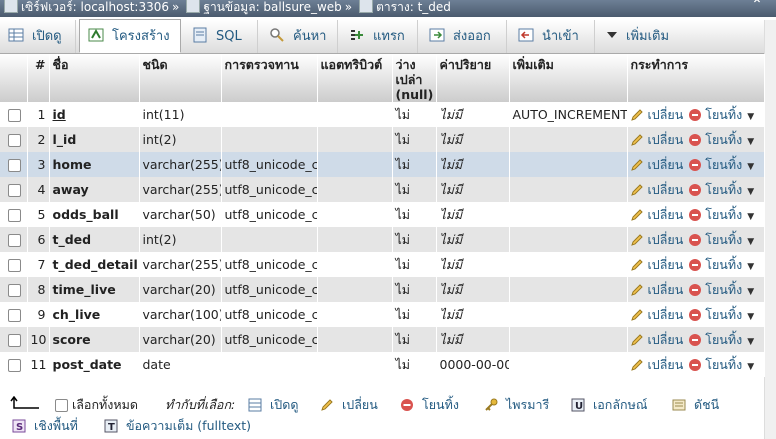  I want to click on bulk-spatial-button: S เชิงพื้นที่, so click(45, 426).